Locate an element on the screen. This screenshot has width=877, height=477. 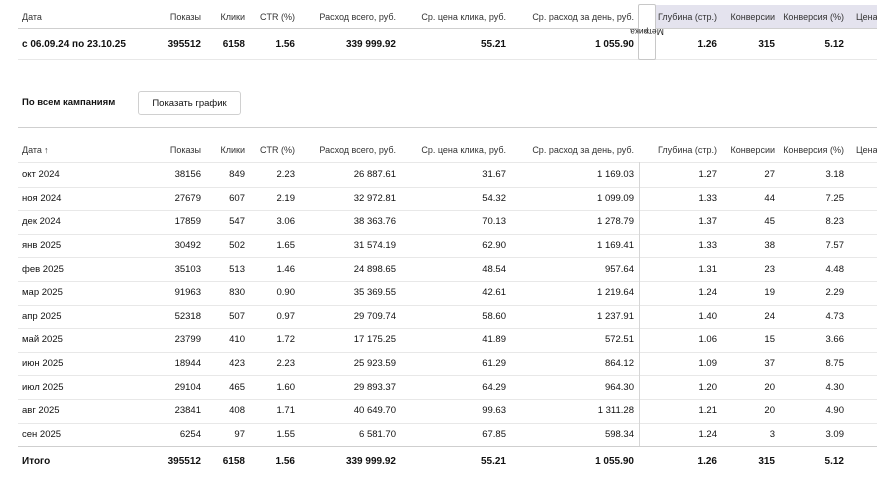
cell-conversion-rate: 7.25 is located at coordinates (835, 198).